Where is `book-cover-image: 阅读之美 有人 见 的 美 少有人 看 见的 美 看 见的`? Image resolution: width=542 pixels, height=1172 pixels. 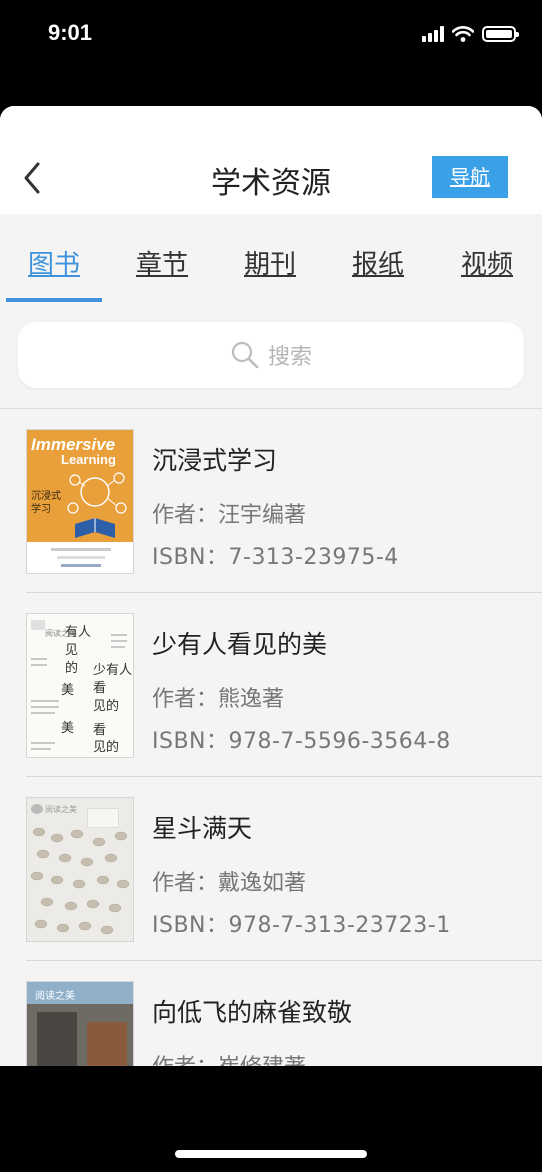
book-cover-image: 阅读之美 有人 见 的 美 少有人 看 见的 美 看 见的 is located at coordinates (80, 685).